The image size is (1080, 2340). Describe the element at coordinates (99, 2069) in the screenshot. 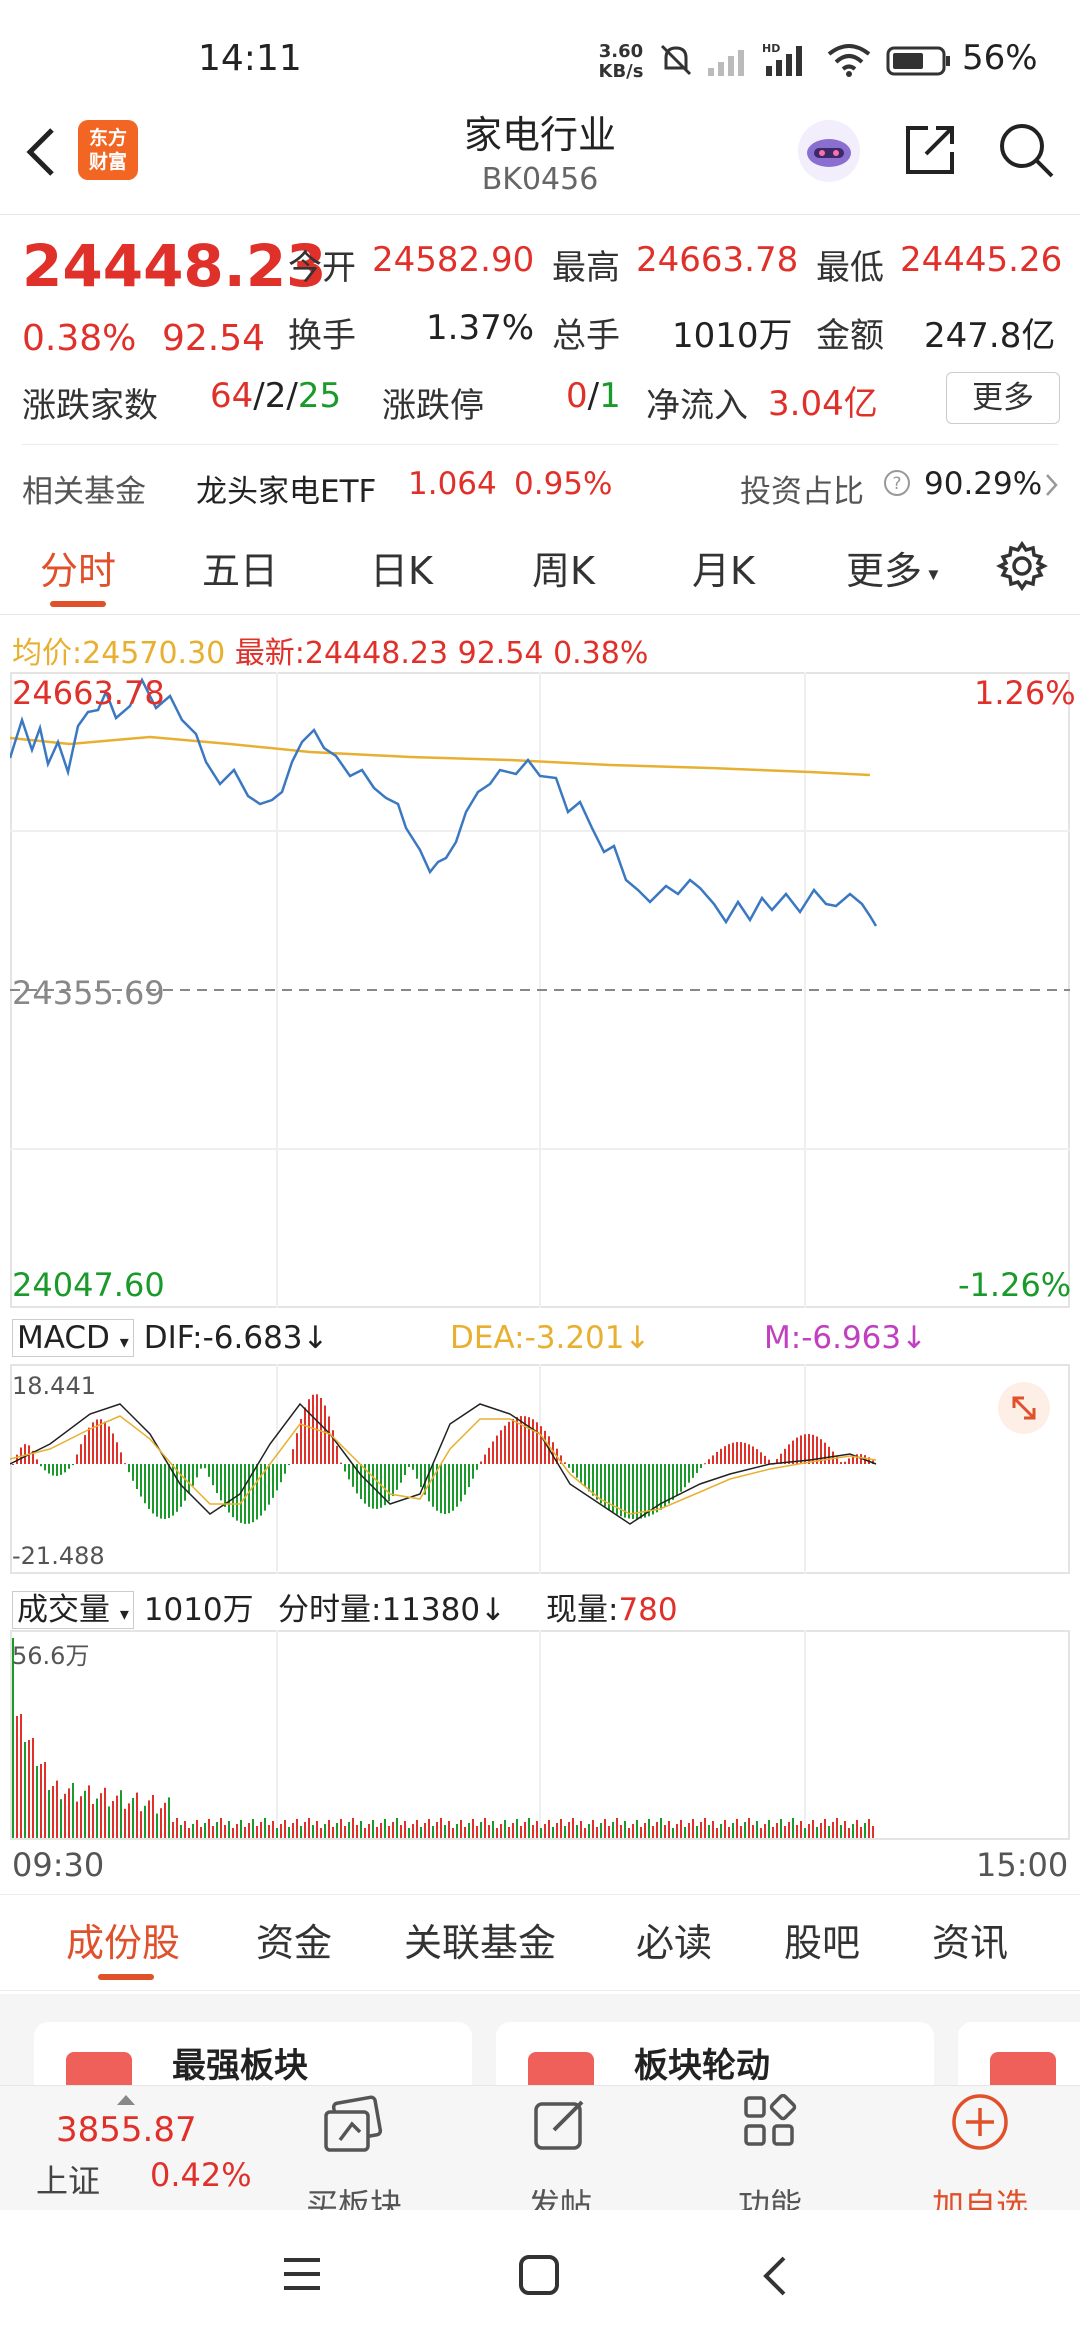

I see `sector-card-icon` at that location.